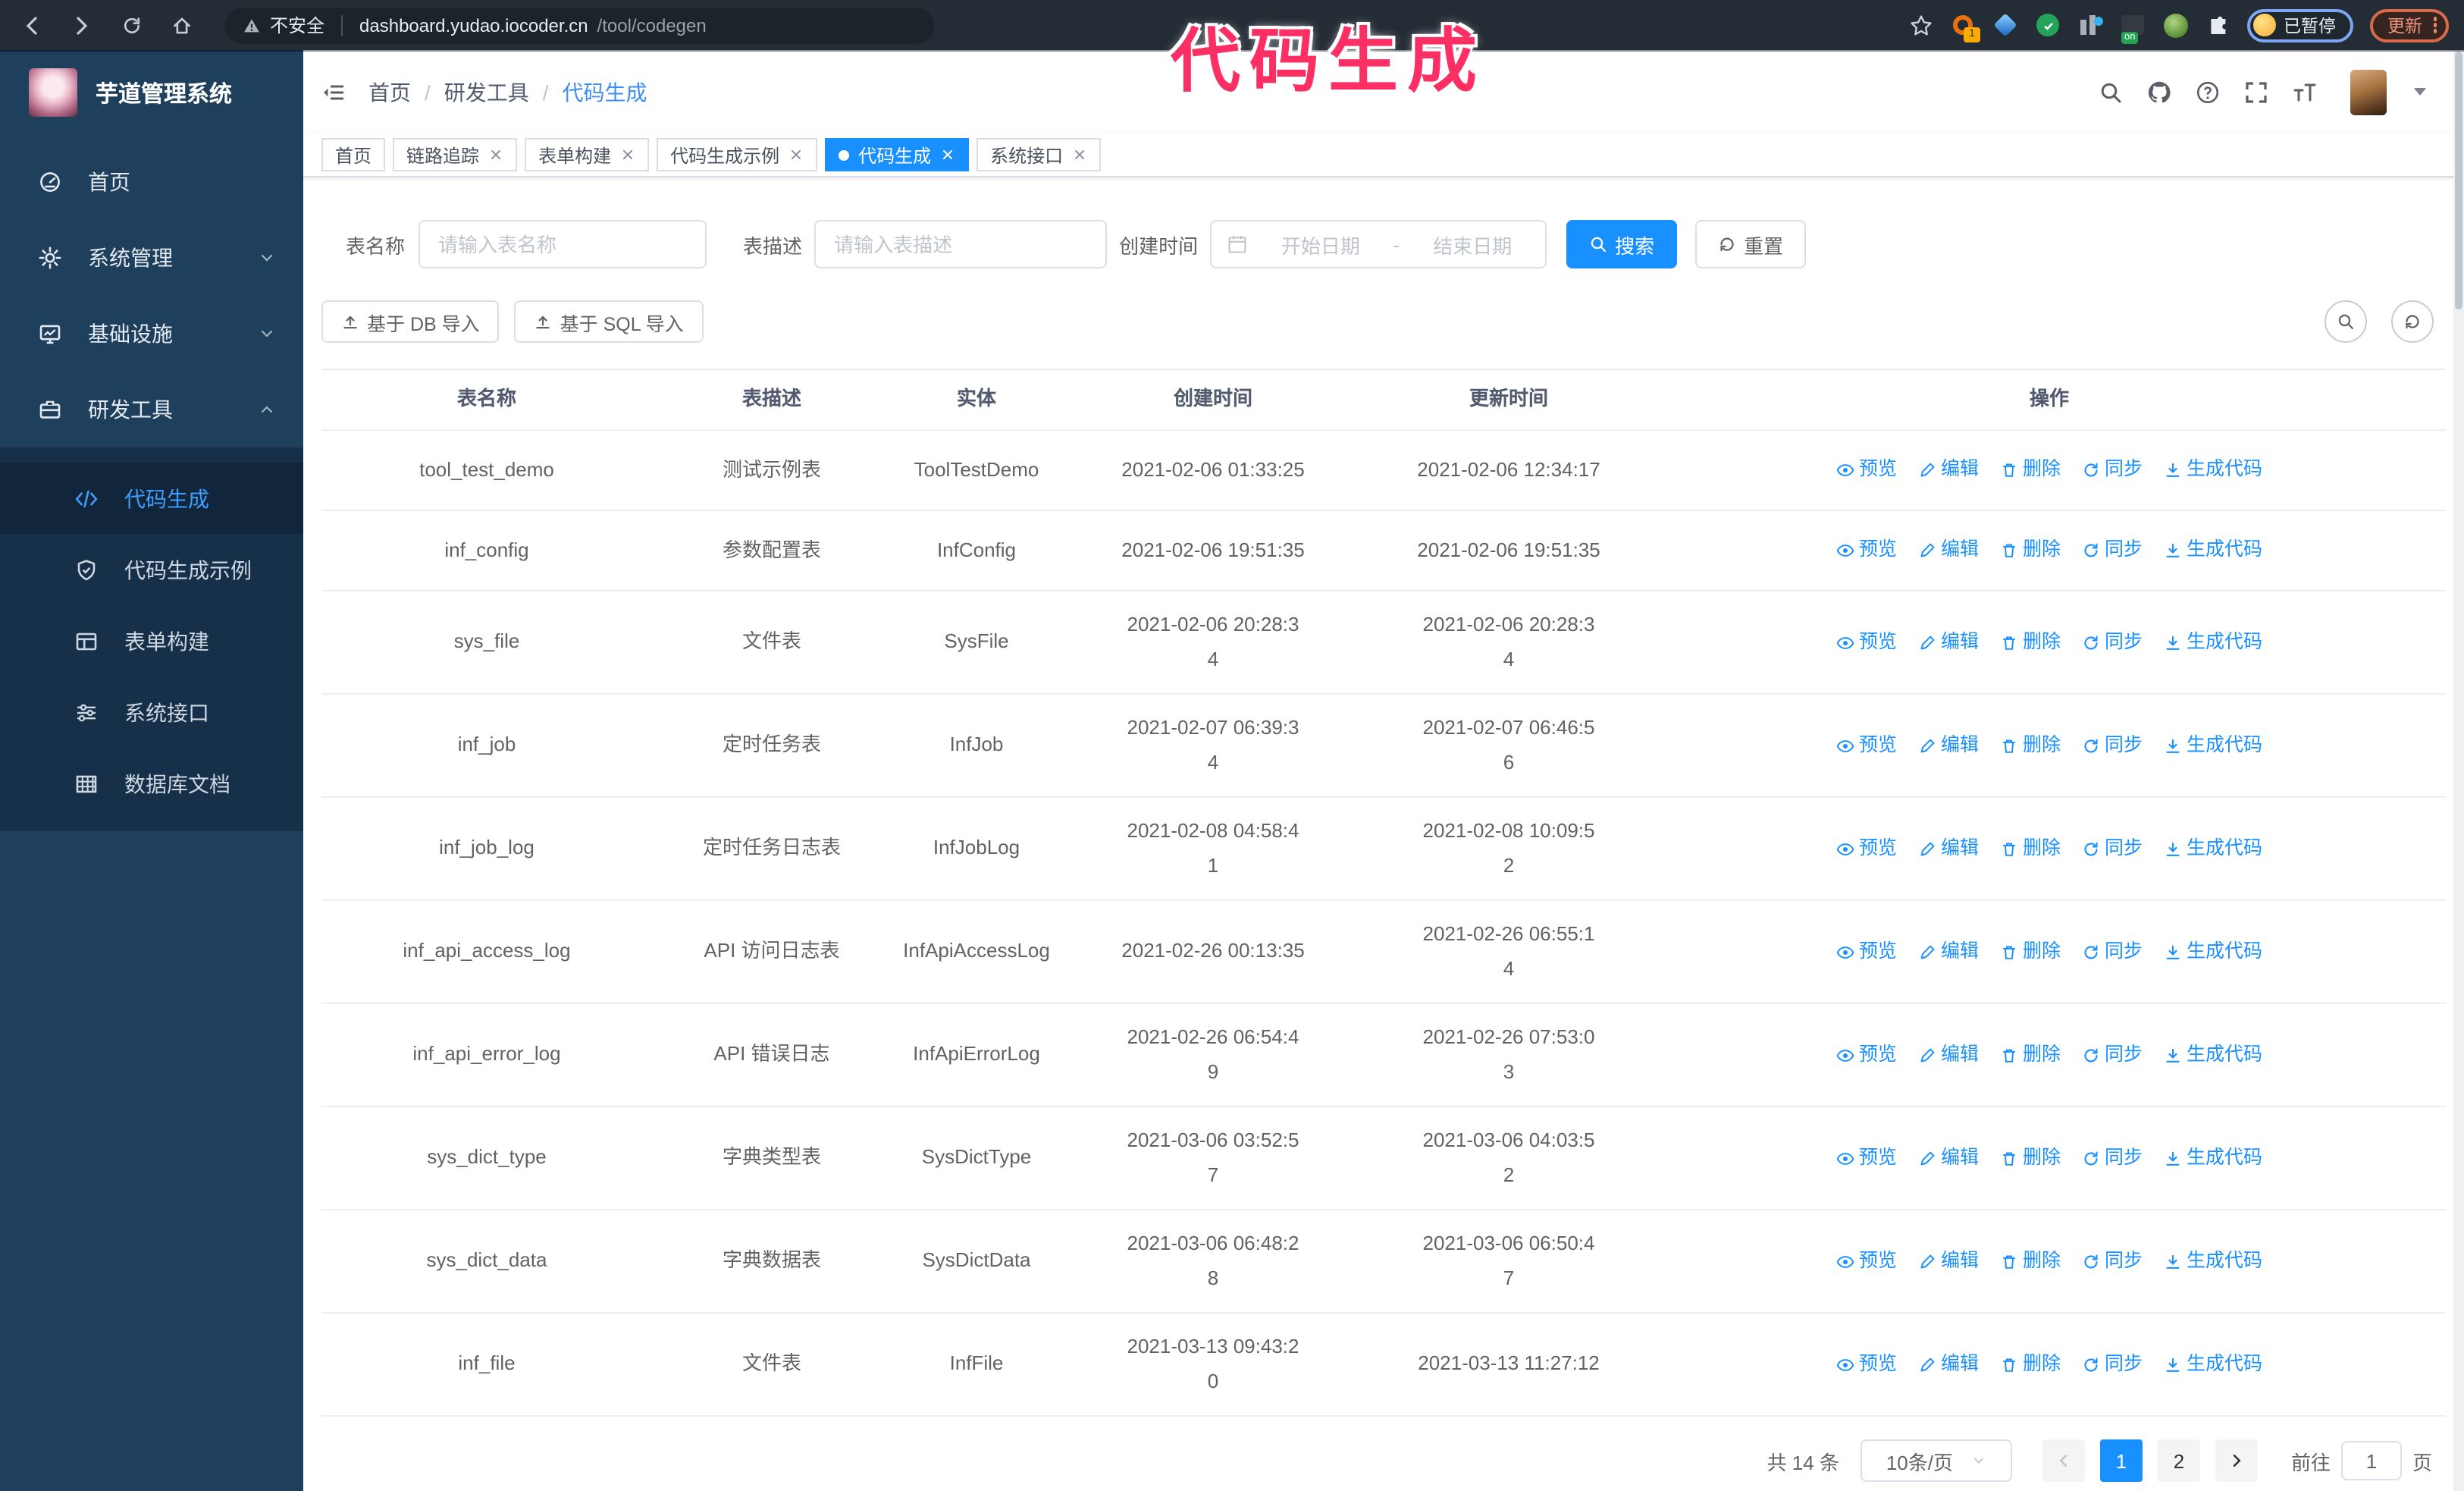 This screenshot has height=1491, width=2464. I want to click on import-sql-button: 基于 SQL 导入, so click(609, 321).